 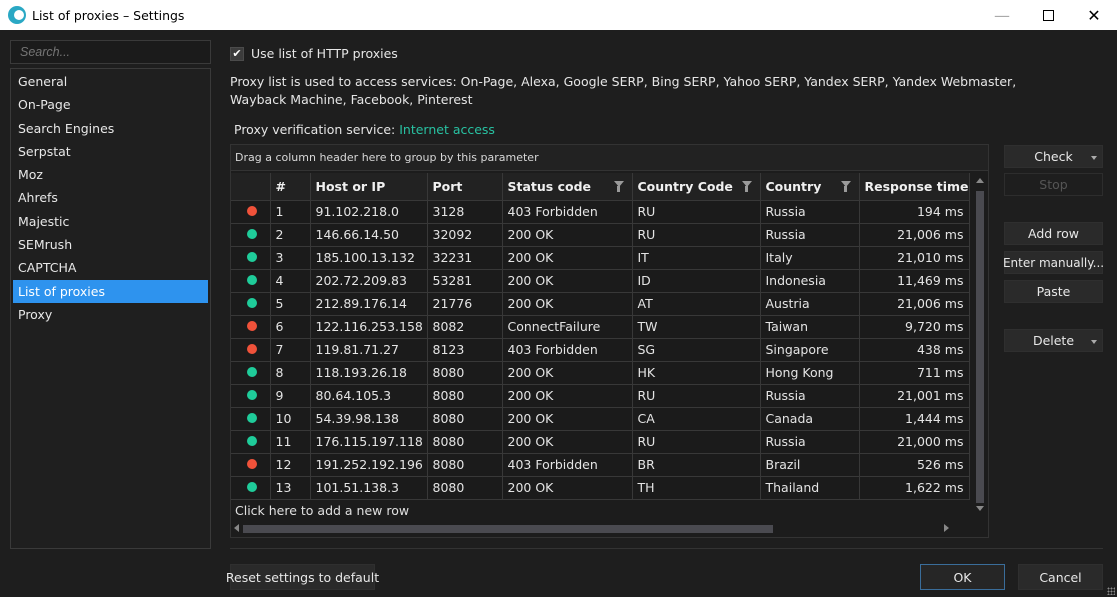 What do you see at coordinates (1053, 233) in the screenshot?
I see `add-row-button: Add row` at bounding box center [1053, 233].